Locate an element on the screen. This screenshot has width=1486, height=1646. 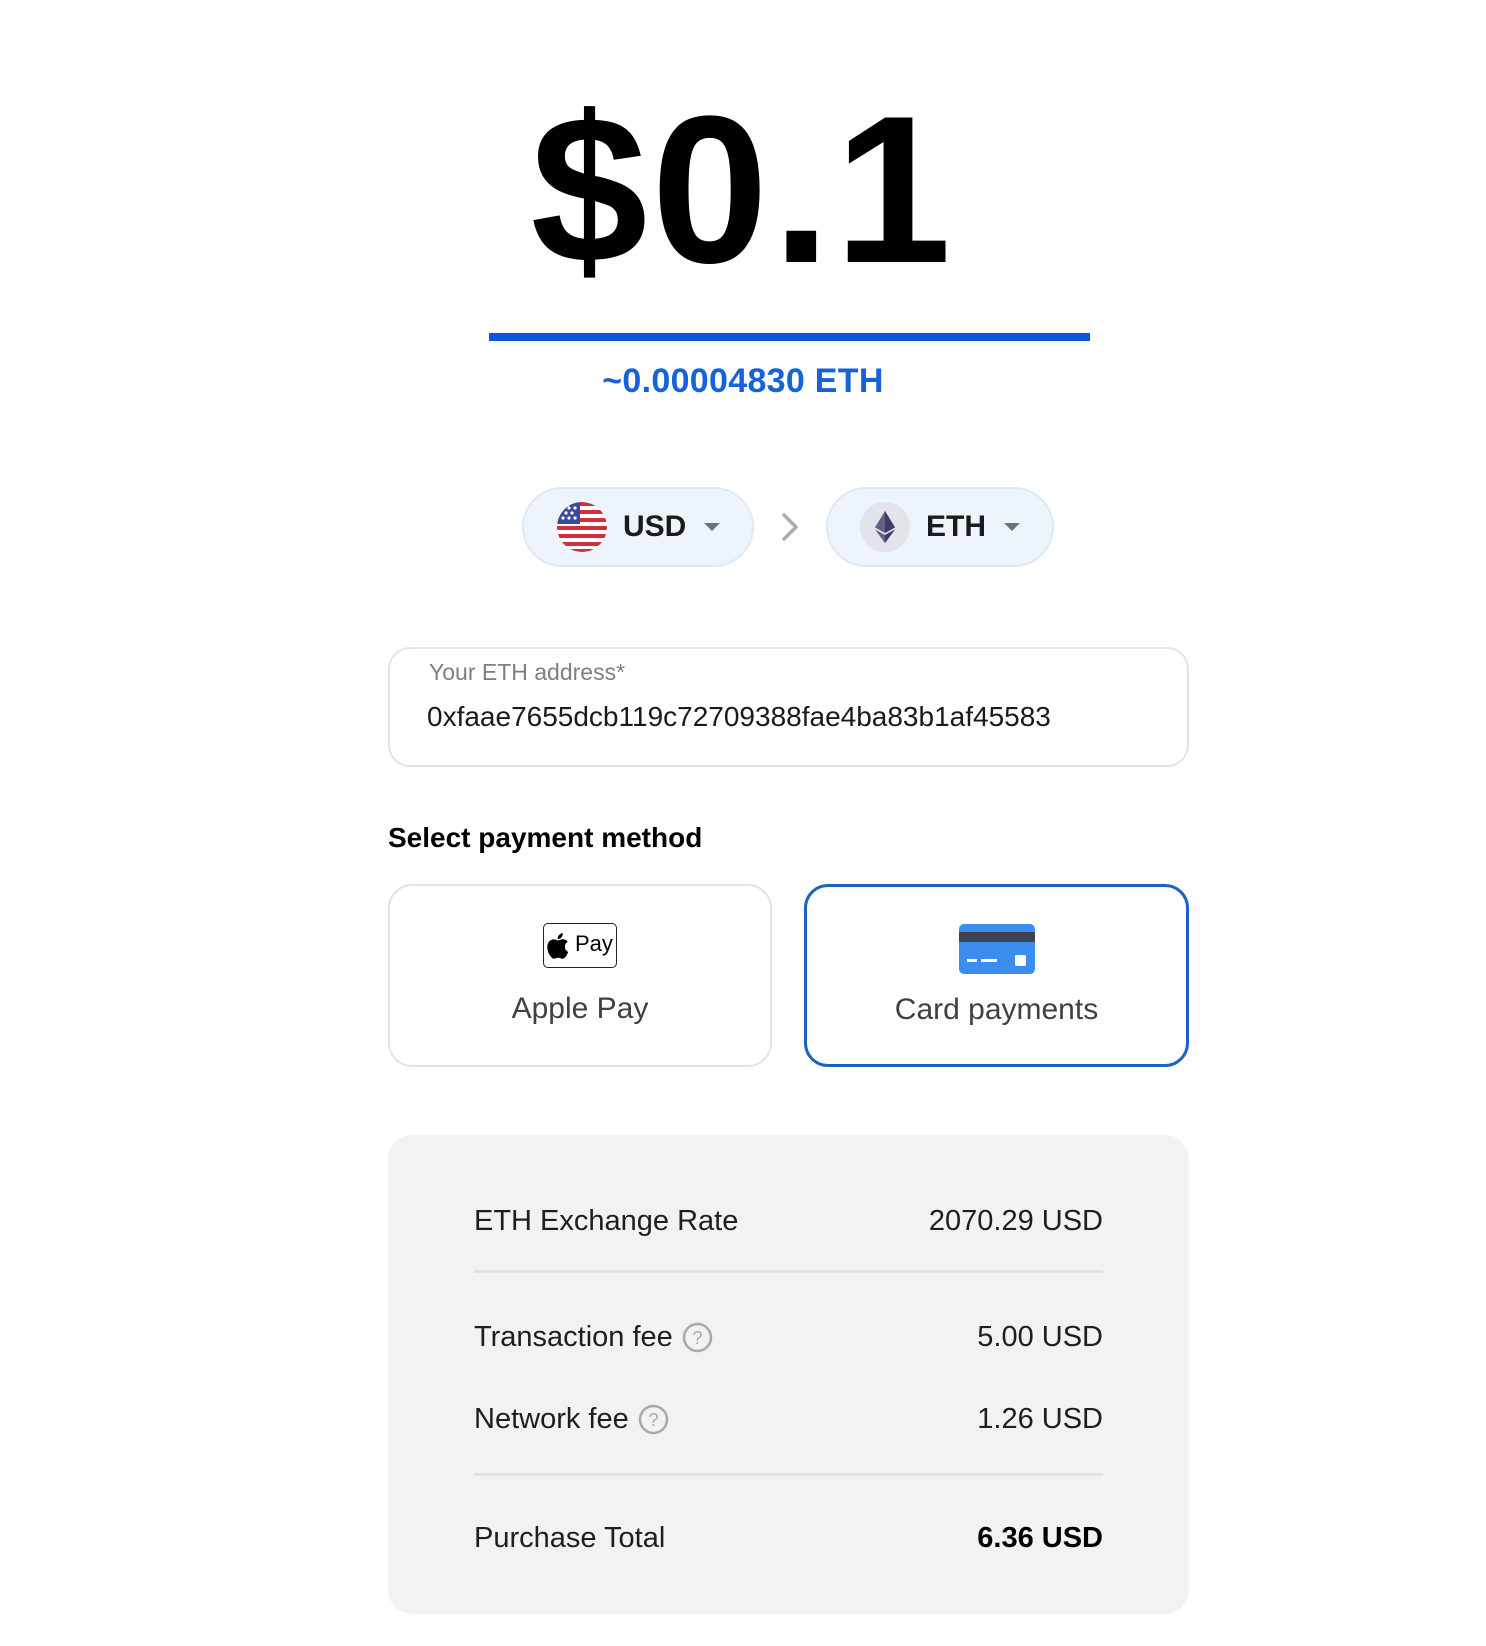
payment-method-title: Select payment method is located at coordinates (545, 837).